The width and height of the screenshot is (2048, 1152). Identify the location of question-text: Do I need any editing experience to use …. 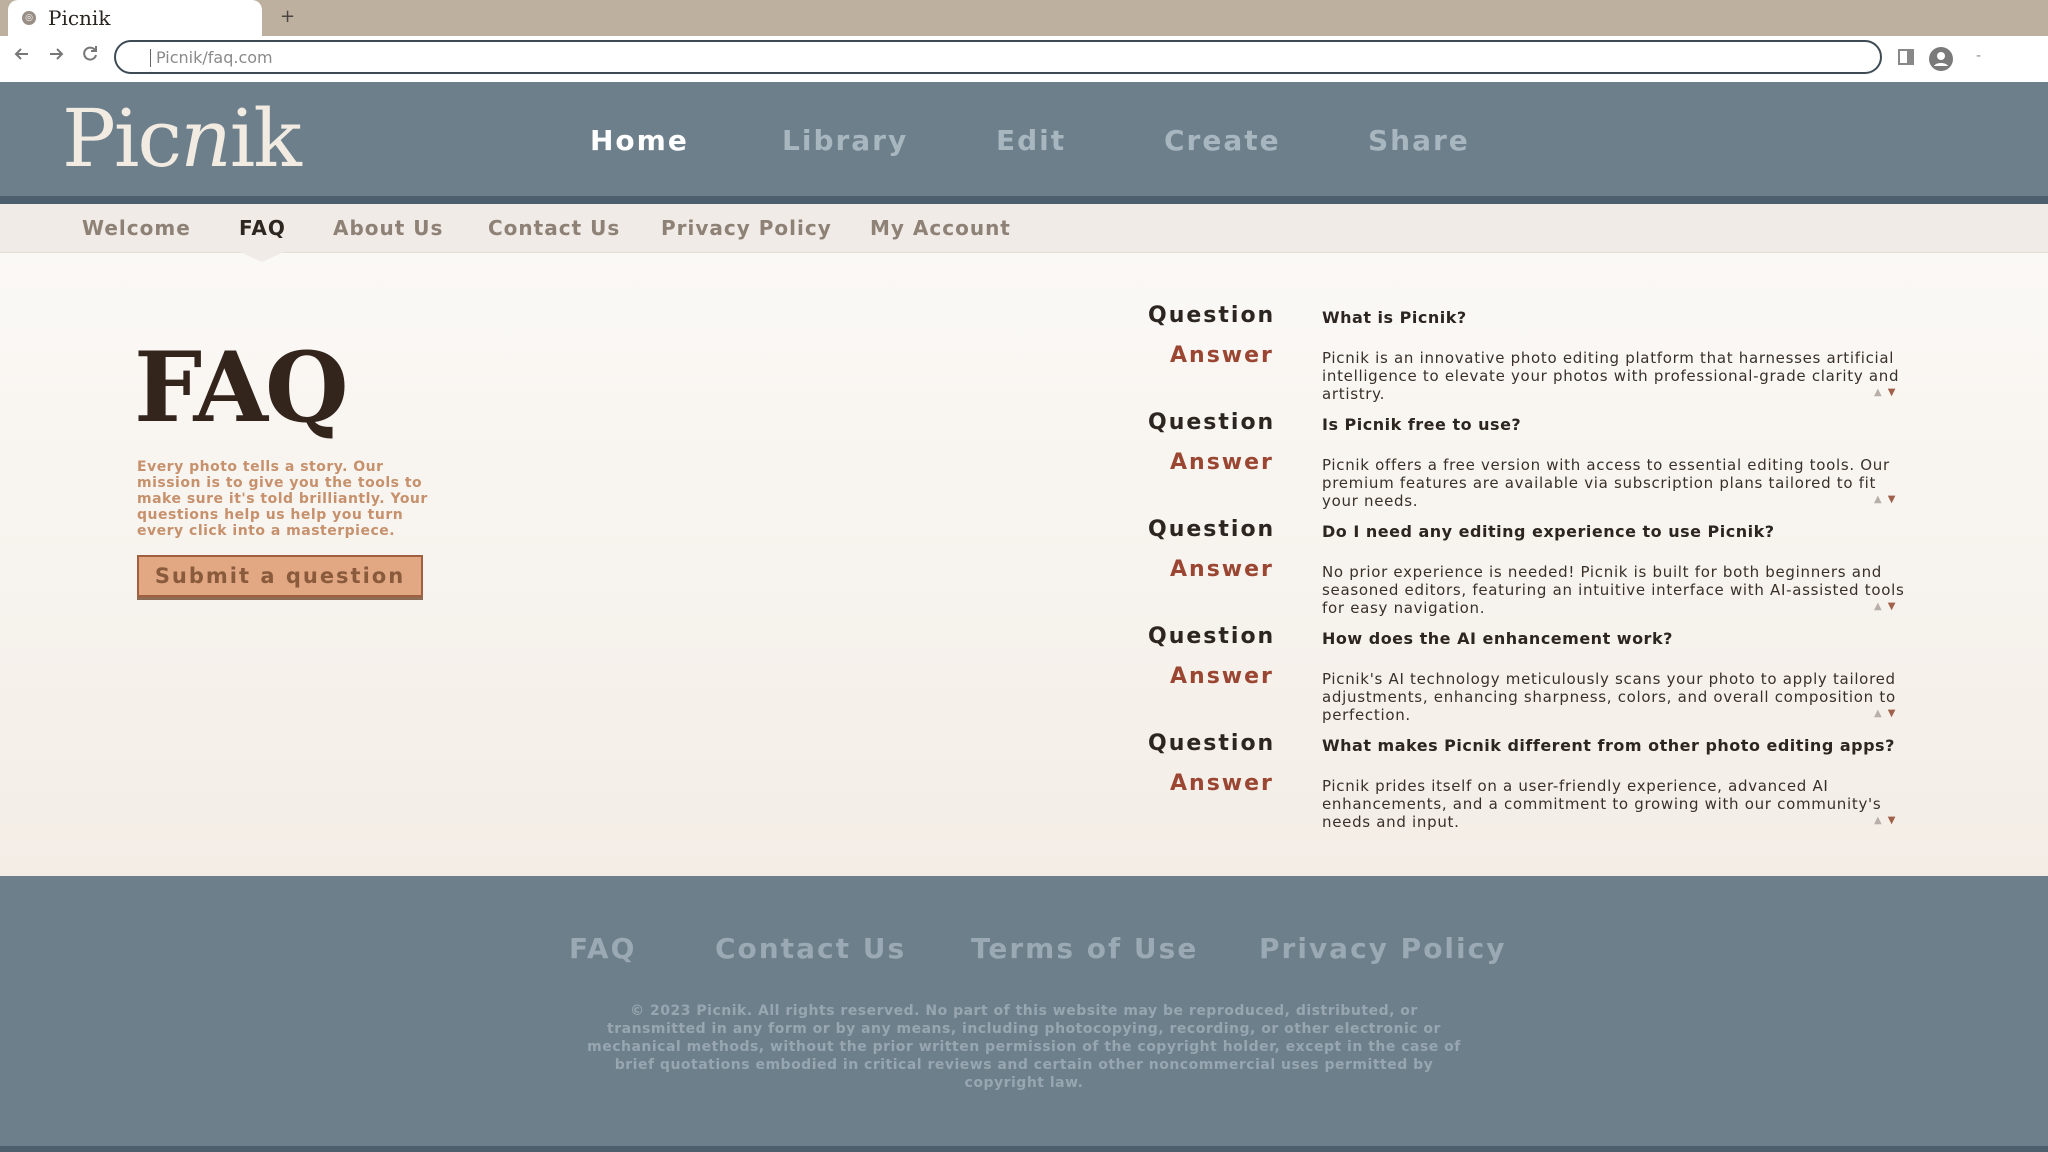
(1548, 531).